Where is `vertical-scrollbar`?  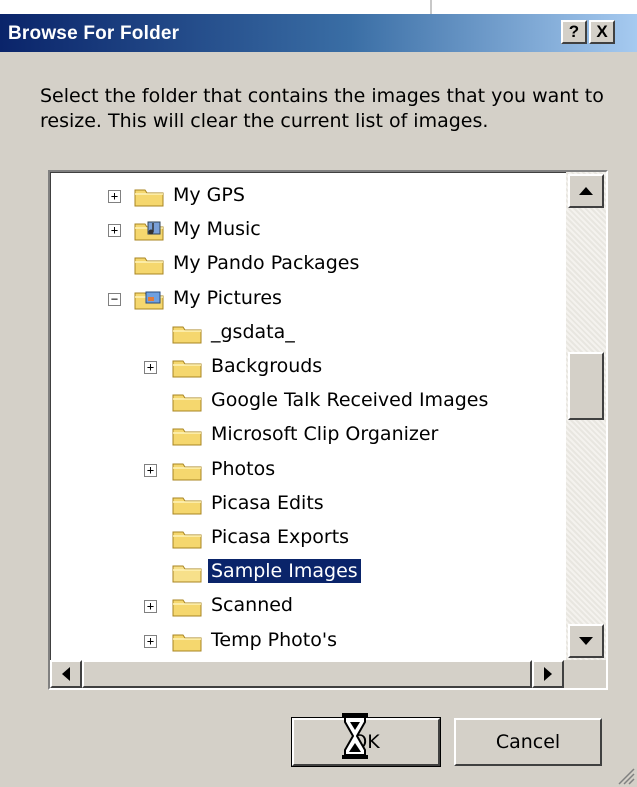
vertical-scrollbar is located at coordinates (586, 416).